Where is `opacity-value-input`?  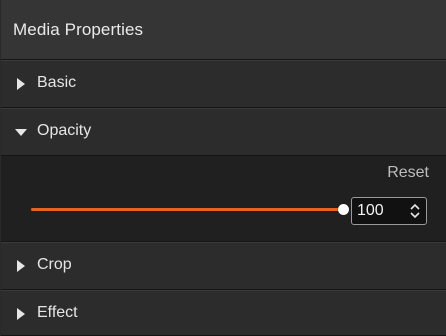 opacity-value-input is located at coordinates (379, 211).